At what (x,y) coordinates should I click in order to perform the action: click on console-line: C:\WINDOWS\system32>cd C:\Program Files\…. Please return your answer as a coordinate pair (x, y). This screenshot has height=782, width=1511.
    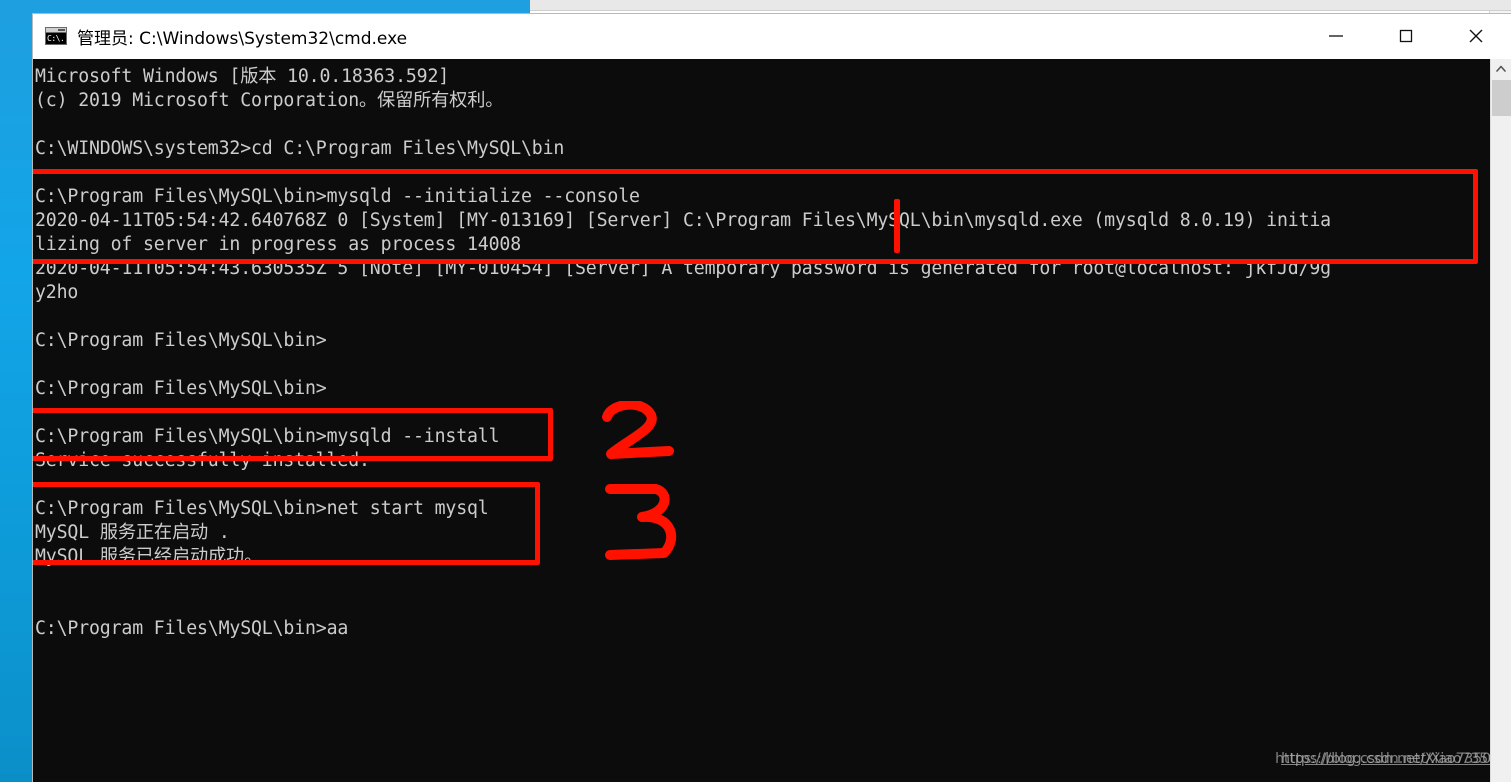
    Looking at the image, I should click on (300, 148).